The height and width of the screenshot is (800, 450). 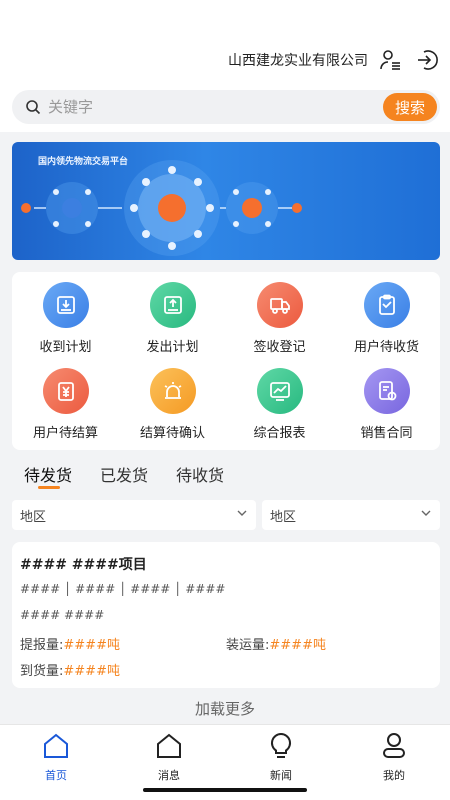 I want to click on search-button: 搜索, so click(x=410, y=107).